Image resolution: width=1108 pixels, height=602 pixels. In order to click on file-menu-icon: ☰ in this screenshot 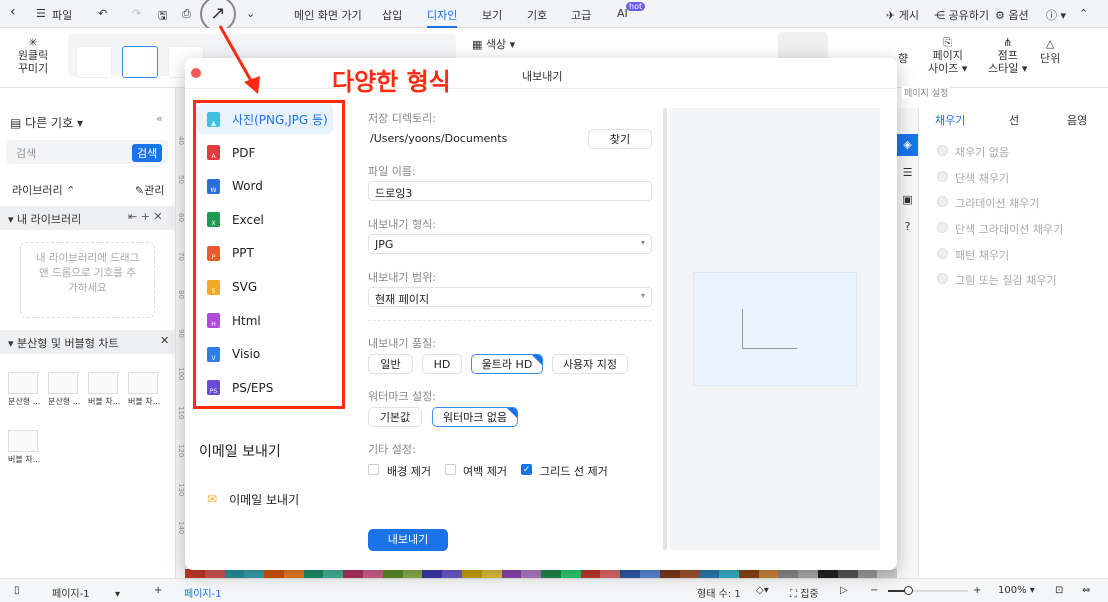, I will do `click(41, 13)`.